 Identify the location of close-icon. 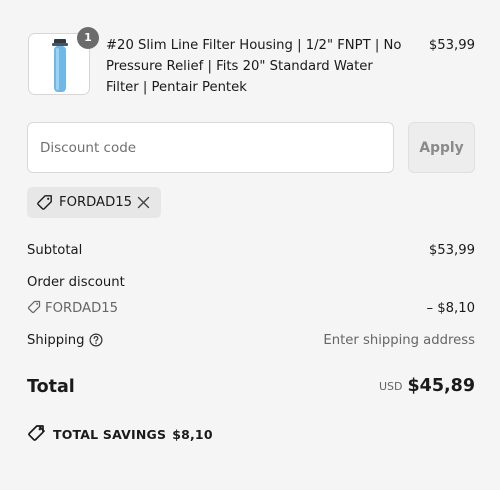
(143, 202).